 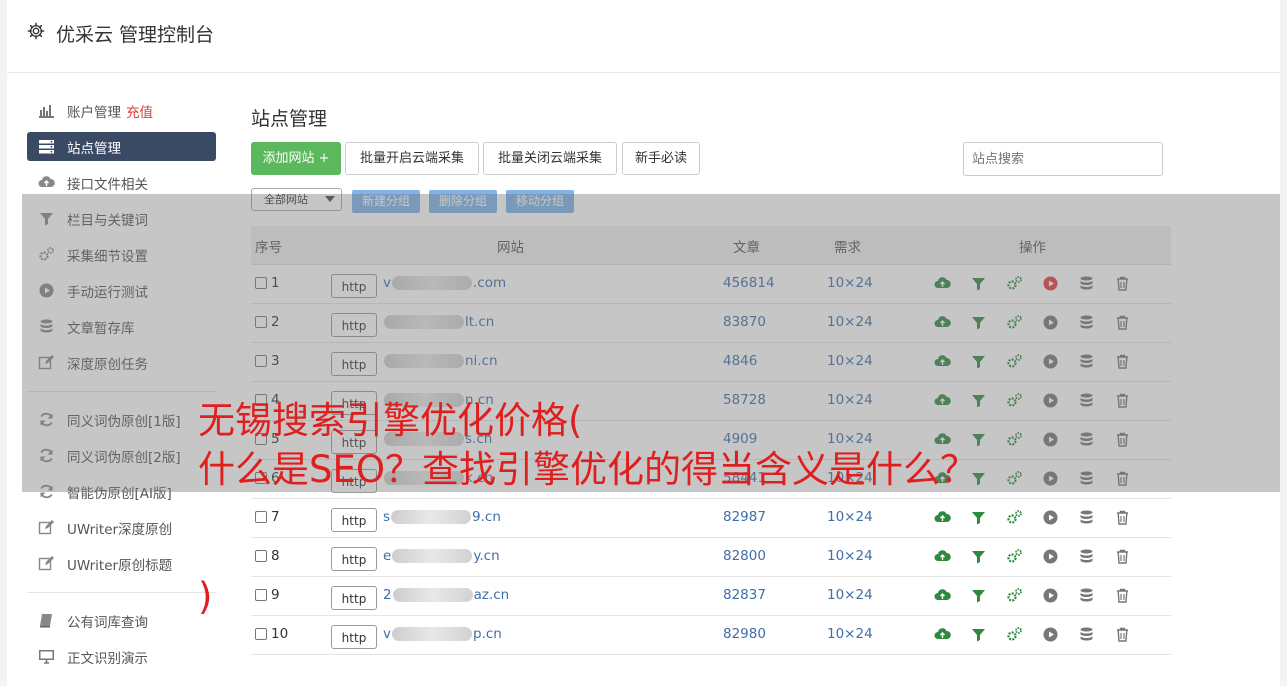 I want to click on site-domain-suffix: 9.cn, so click(x=486, y=517).